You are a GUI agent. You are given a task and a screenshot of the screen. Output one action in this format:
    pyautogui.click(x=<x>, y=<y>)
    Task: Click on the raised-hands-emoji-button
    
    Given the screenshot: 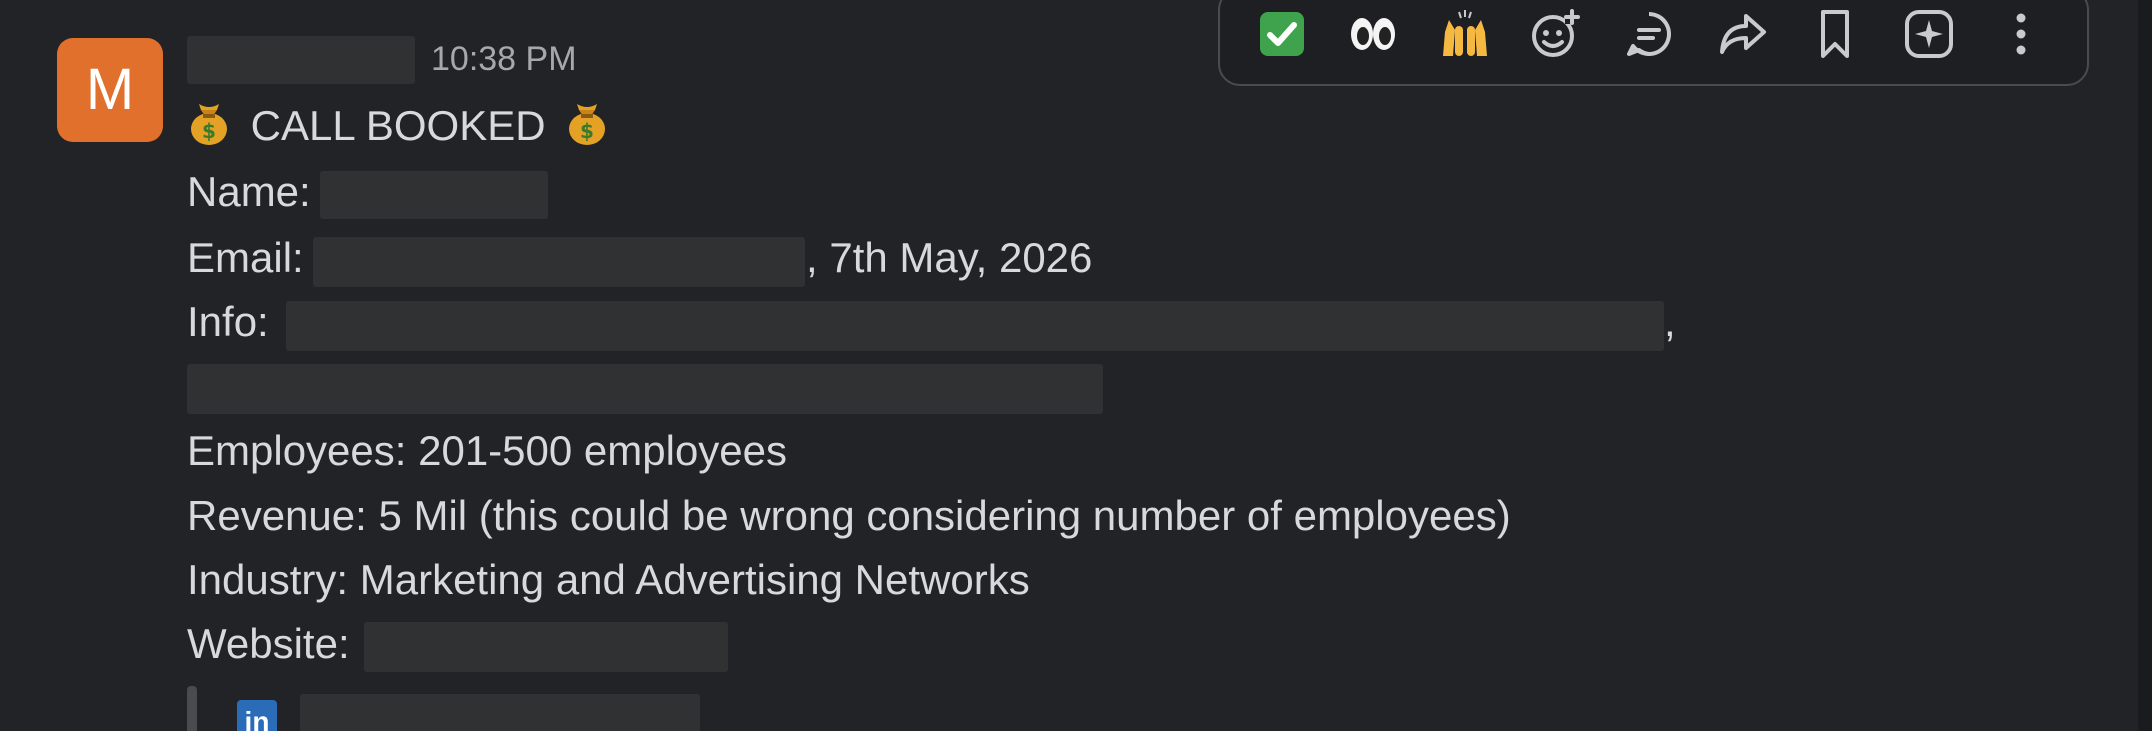 What is the action you would take?
    pyautogui.click(x=1465, y=34)
    